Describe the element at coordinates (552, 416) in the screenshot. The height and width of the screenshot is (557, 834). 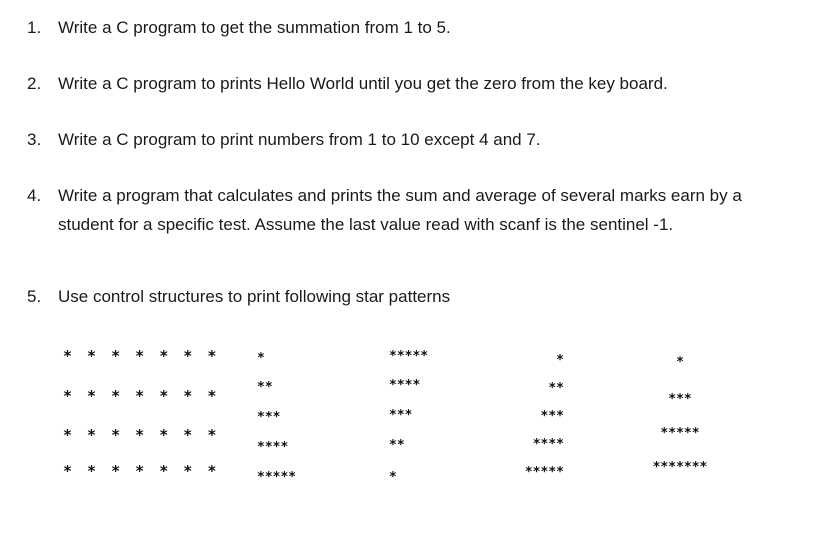
I see `right-aligned-pattern-row: ***` at that location.